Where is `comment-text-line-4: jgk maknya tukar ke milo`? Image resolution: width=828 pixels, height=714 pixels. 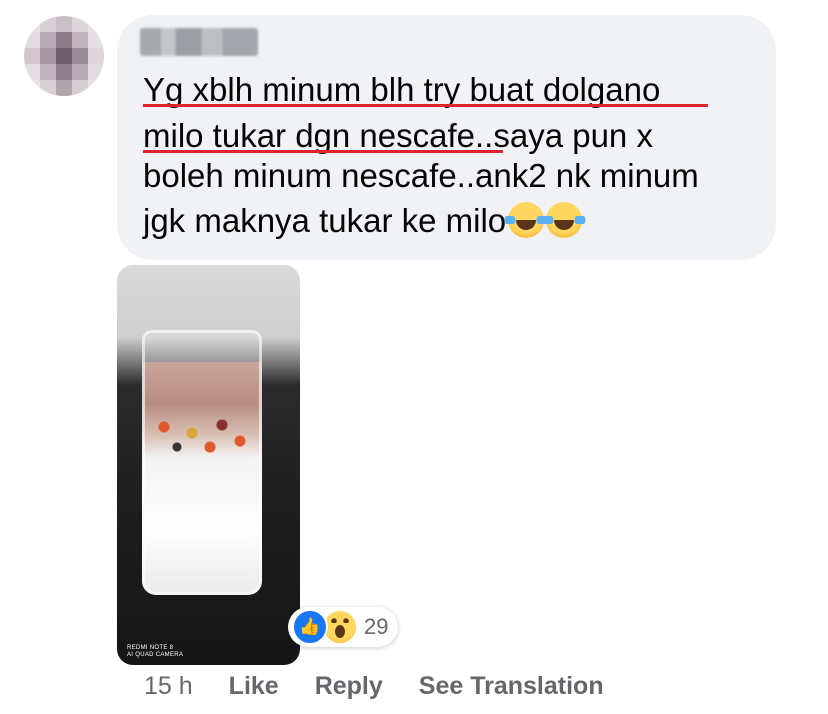 comment-text-line-4: jgk maknya tukar ke milo is located at coordinates (365, 221).